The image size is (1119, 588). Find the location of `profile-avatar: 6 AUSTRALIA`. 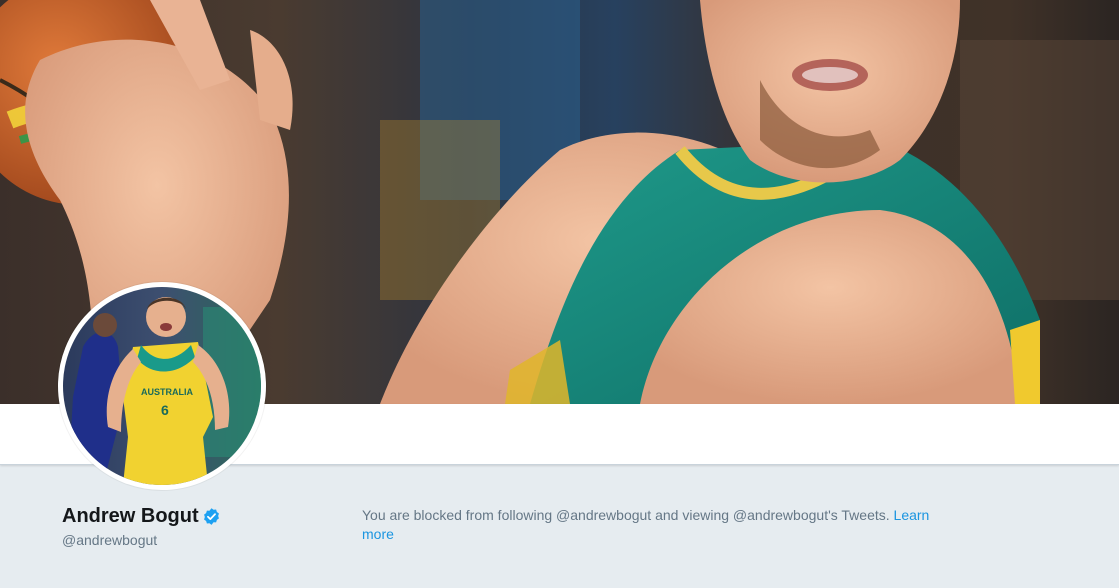

profile-avatar: 6 AUSTRALIA is located at coordinates (162, 386).